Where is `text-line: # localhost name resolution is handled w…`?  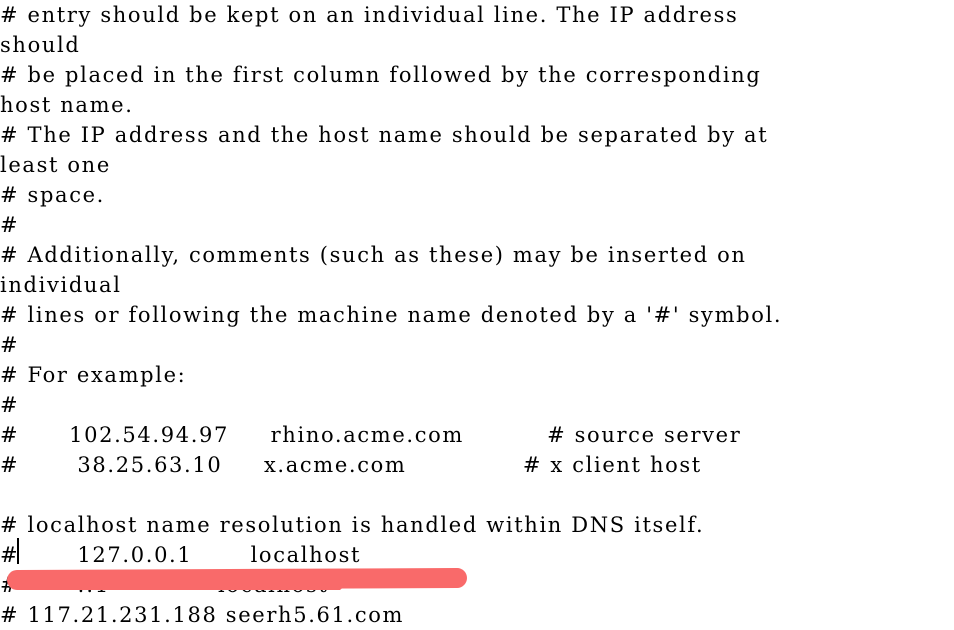
text-line: # localhost name resolution is handled w… is located at coordinates (477, 525).